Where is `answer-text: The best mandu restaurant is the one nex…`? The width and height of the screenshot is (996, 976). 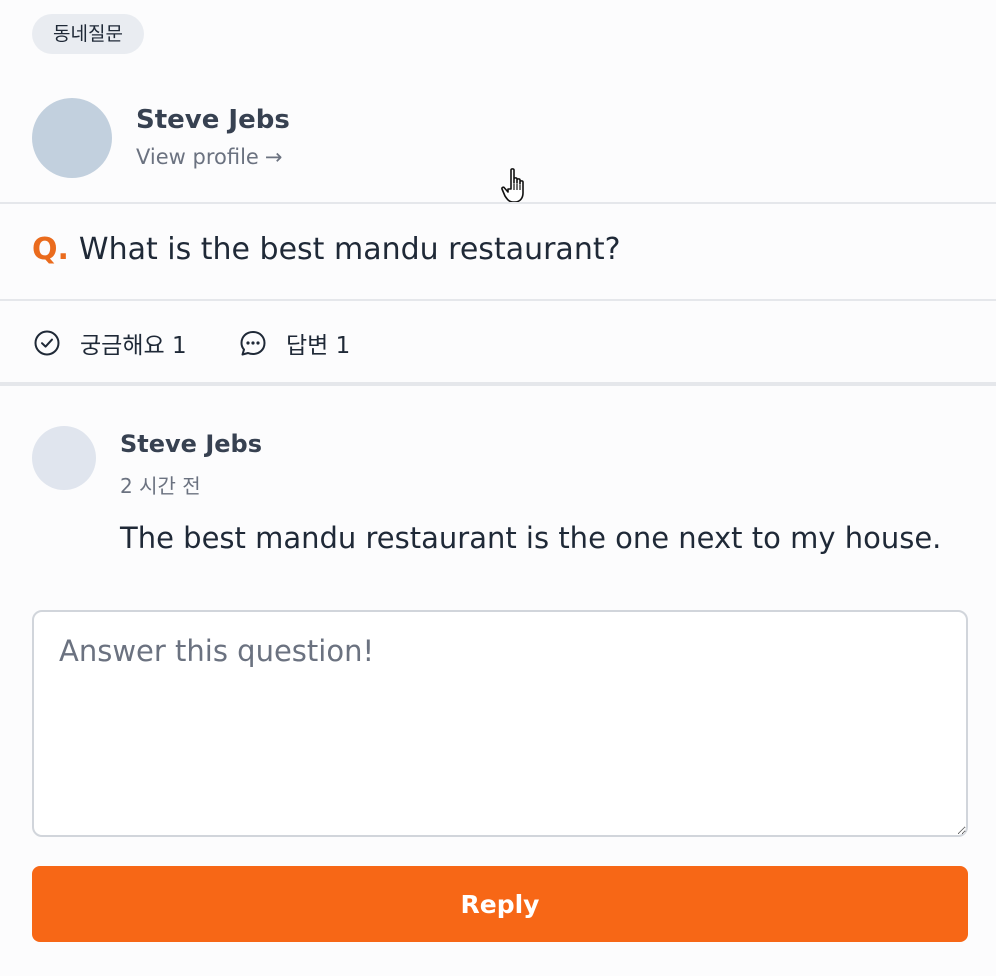 answer-text: The best mandu restaurant is the one nex… is located at coordinates (531, 538).